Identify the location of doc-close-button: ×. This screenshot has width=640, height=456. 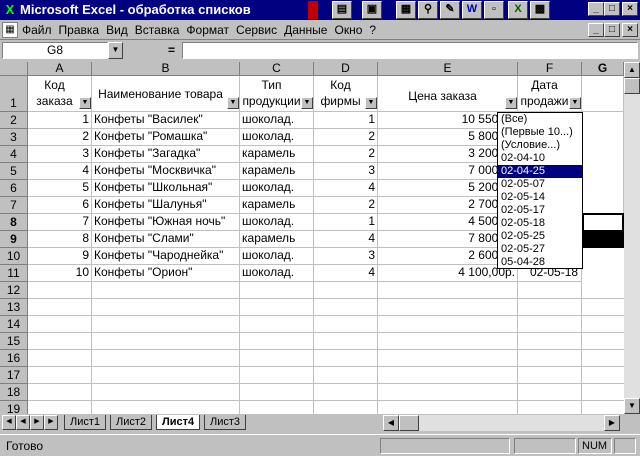
(630, 30).